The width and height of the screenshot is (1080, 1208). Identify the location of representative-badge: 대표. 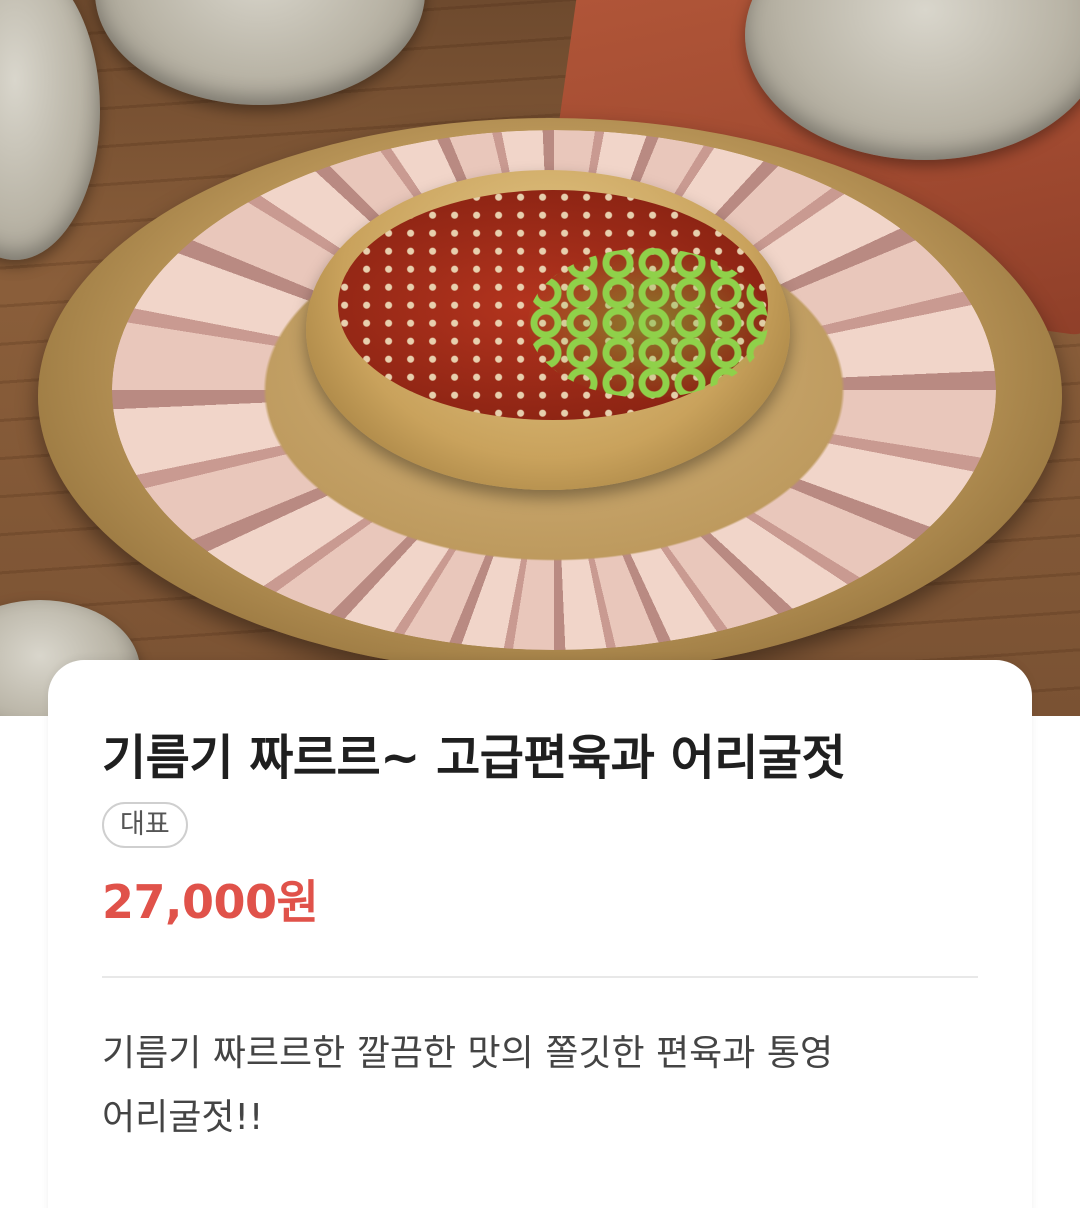
(145, 825).